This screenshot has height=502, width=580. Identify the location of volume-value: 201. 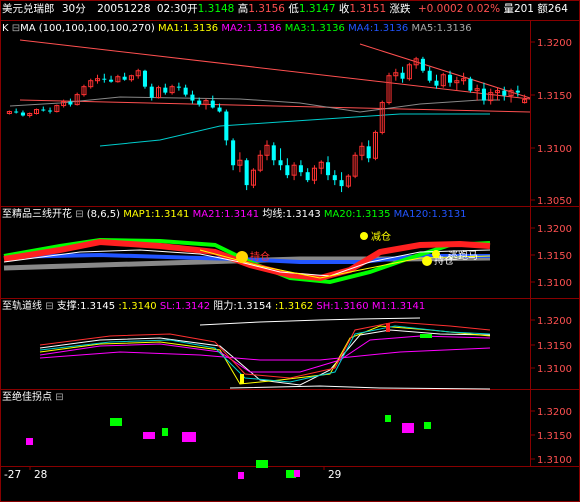
(523, 9).